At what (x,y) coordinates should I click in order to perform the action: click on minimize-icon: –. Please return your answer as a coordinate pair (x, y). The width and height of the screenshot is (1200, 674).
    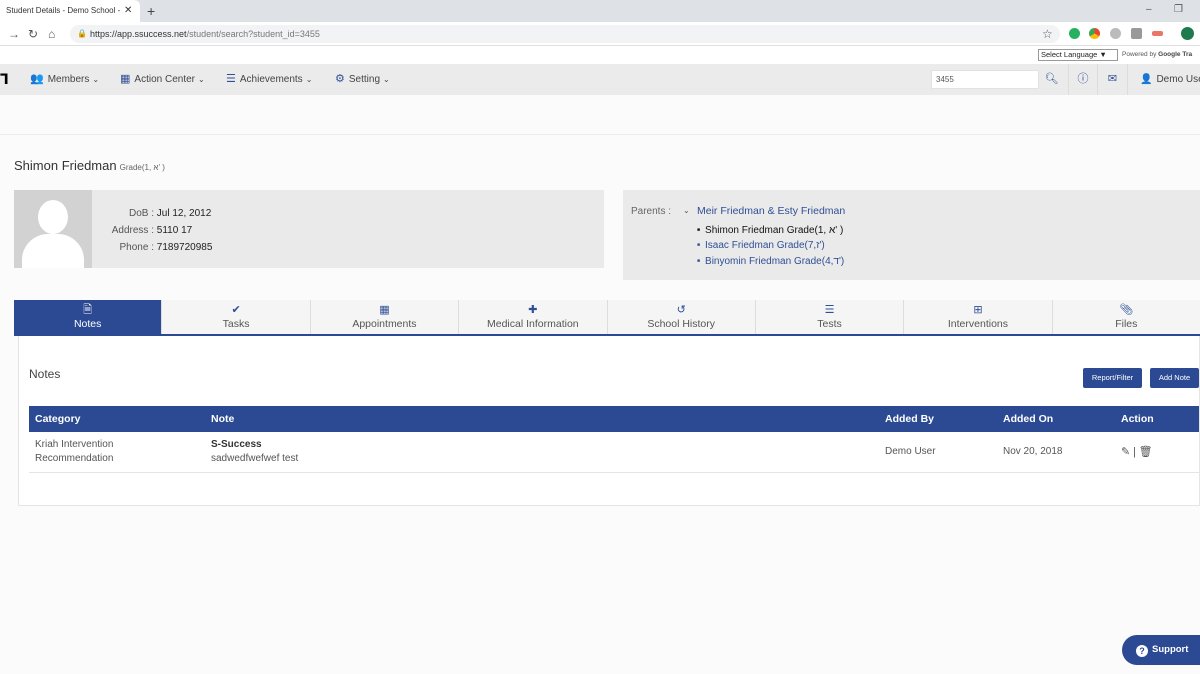
    Looking at the image, I should click on (1149, 10).